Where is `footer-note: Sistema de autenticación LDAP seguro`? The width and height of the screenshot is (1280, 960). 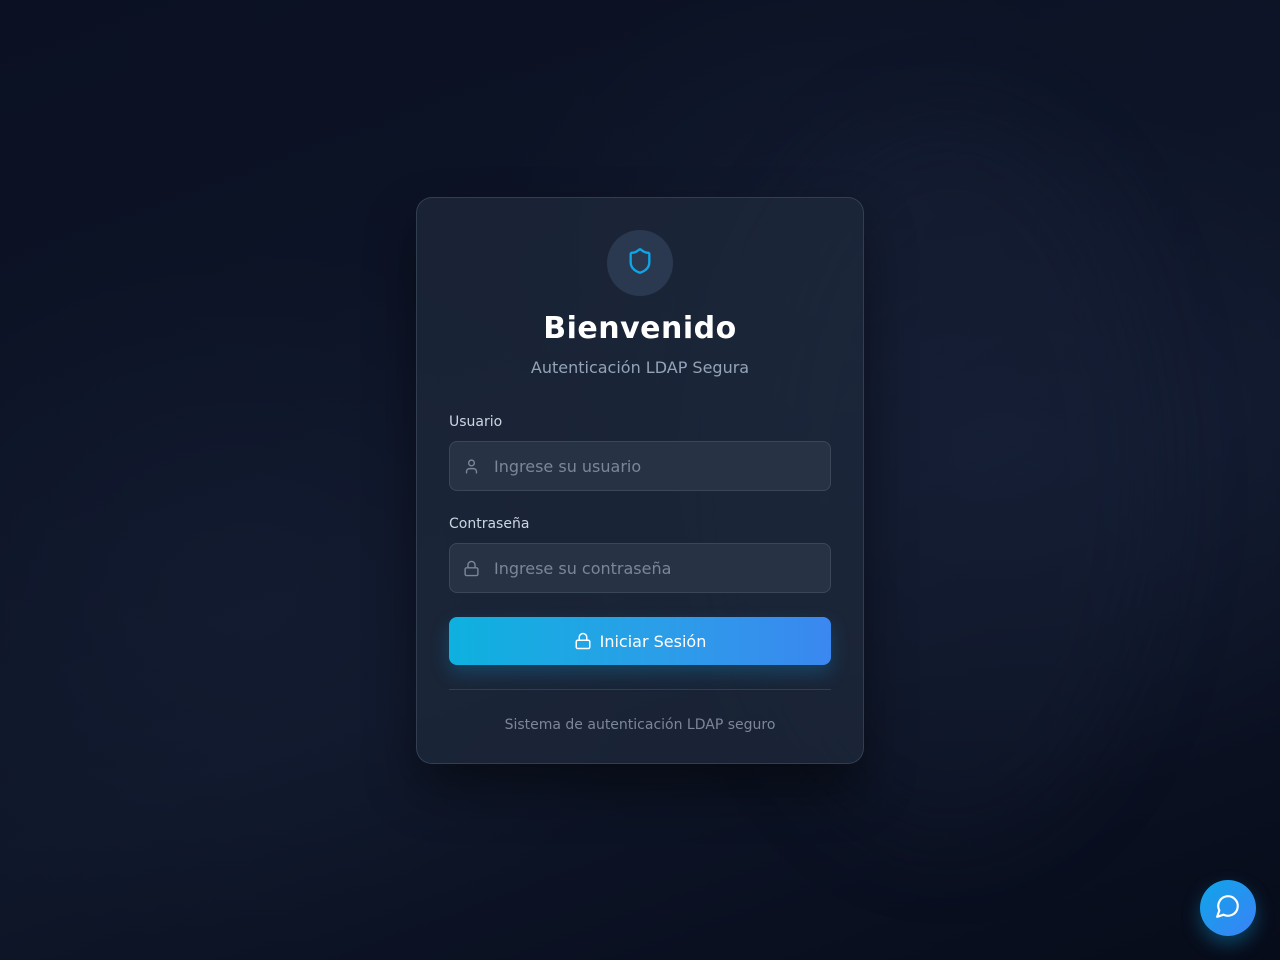
footer-note: Sistema de autenticación LDAP seguro is located at coordinates (640, 725).